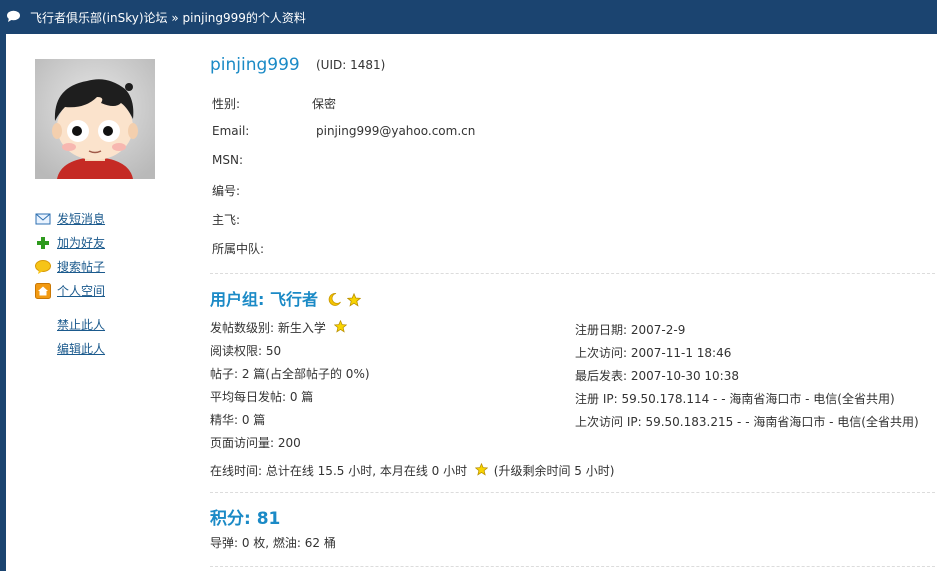 The image size is (937, 571). I want to click on header-bar: 飞行者俱乐部(inSky)论坛 » pinjing999的个人资料, so click(468, 16).